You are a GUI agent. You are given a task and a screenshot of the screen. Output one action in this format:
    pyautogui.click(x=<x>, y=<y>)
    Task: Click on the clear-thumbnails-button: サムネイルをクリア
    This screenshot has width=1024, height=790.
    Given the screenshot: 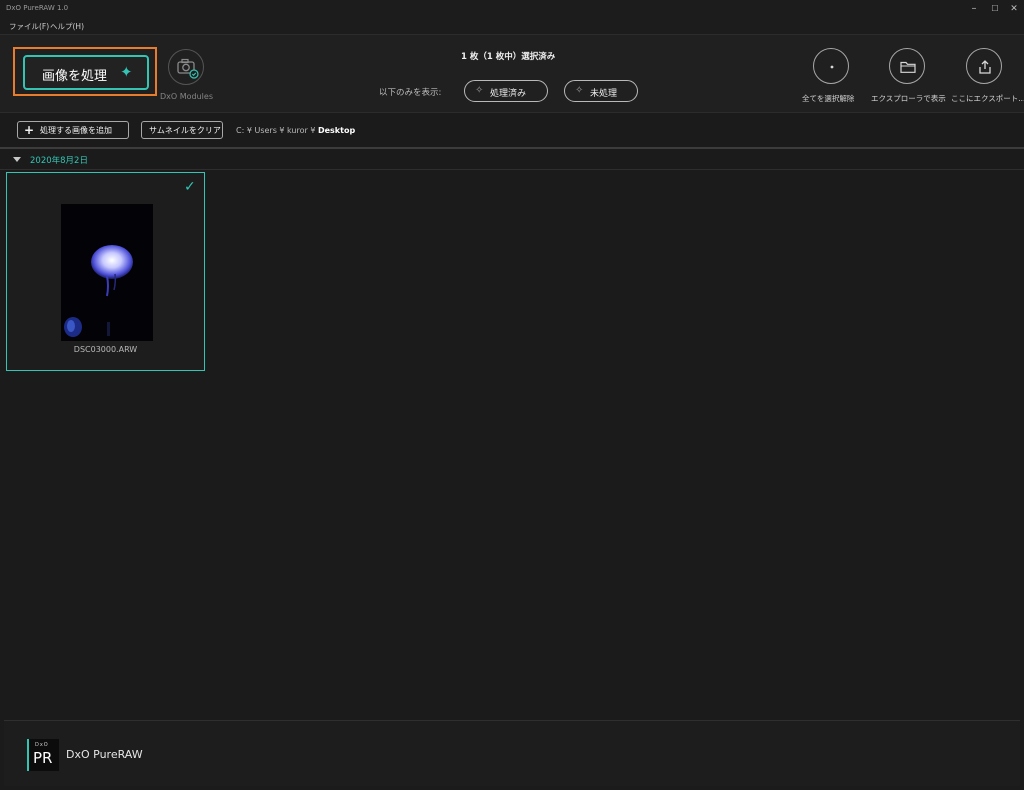 What is the action you would take?
    pyautogui.click(x=182, y=130)
    